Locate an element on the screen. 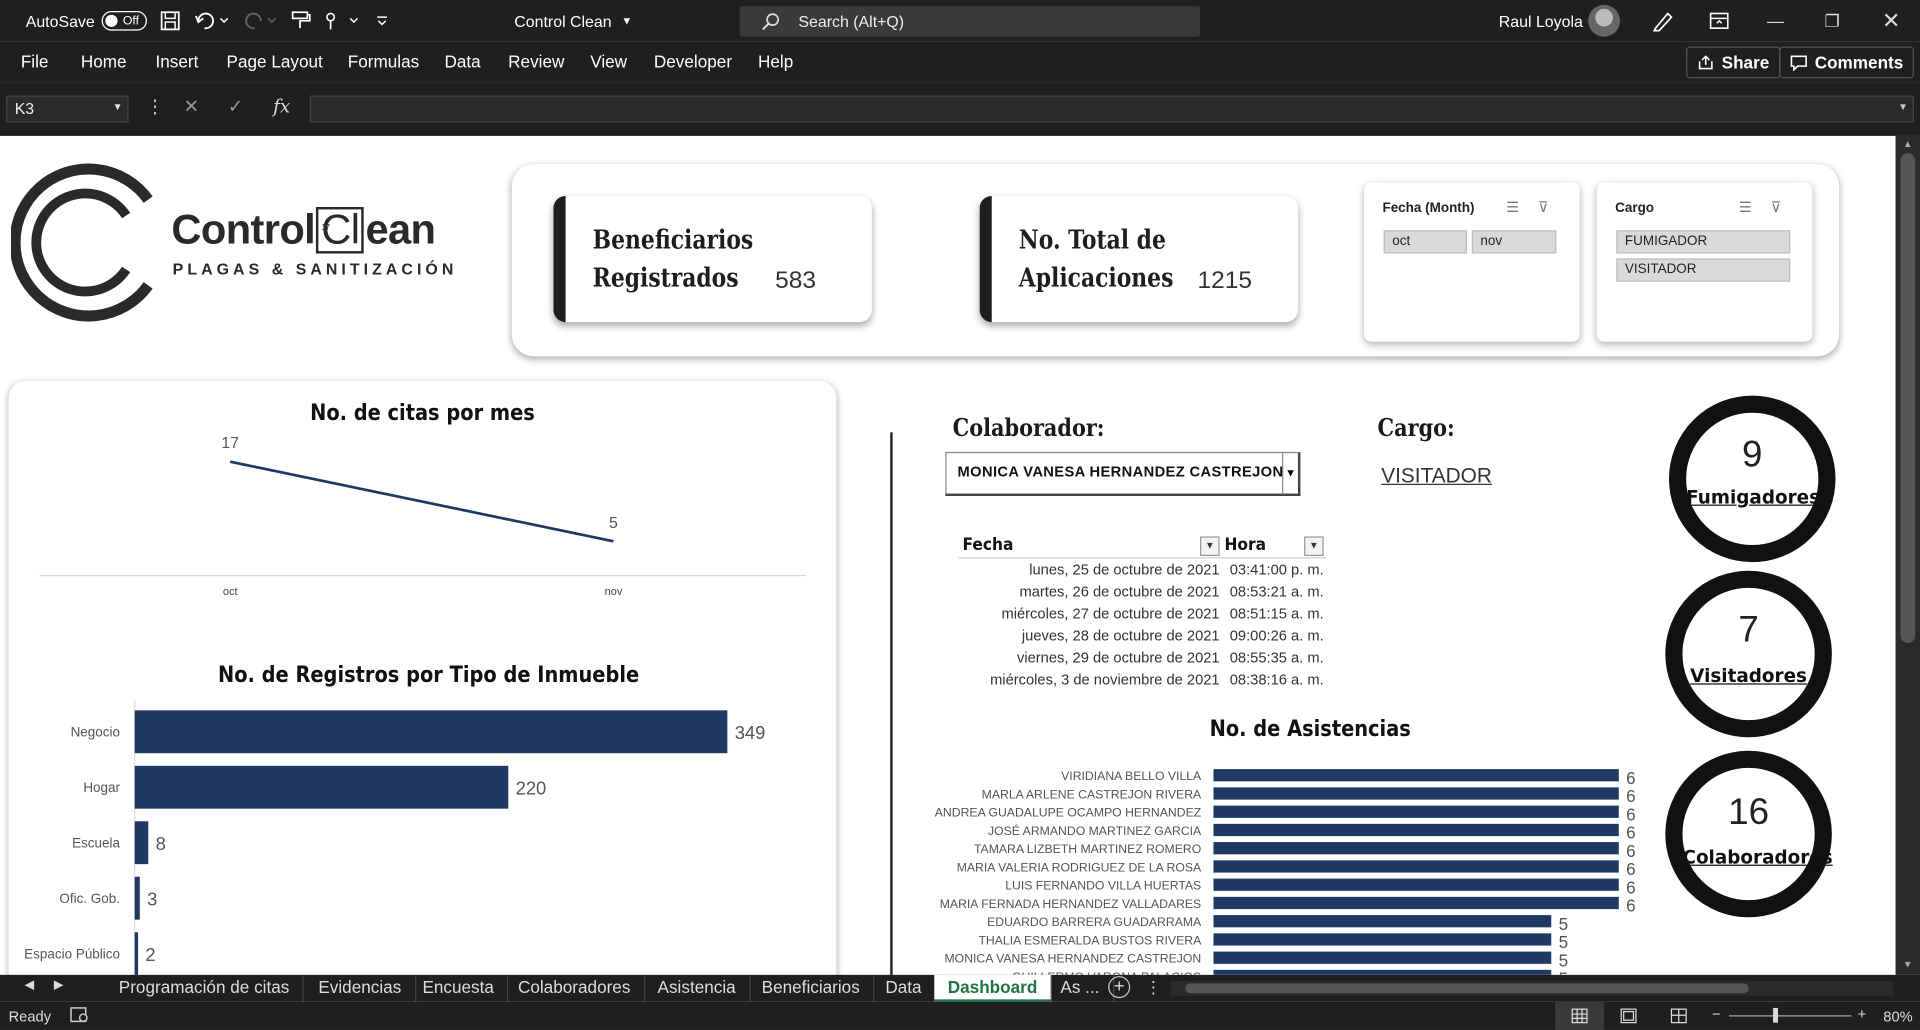  menu-review: Review is located at coordinates (536, 62).